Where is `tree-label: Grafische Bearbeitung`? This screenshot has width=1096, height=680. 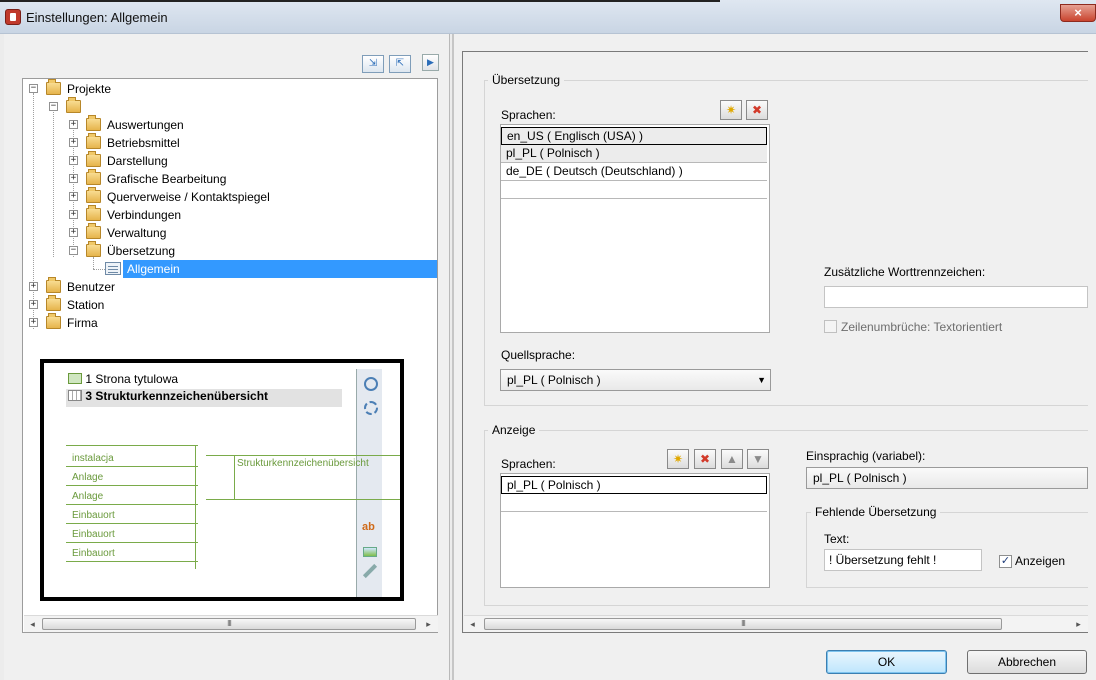 tree-label: Grafische Bearbeitung is located at coordinates (167, 179).